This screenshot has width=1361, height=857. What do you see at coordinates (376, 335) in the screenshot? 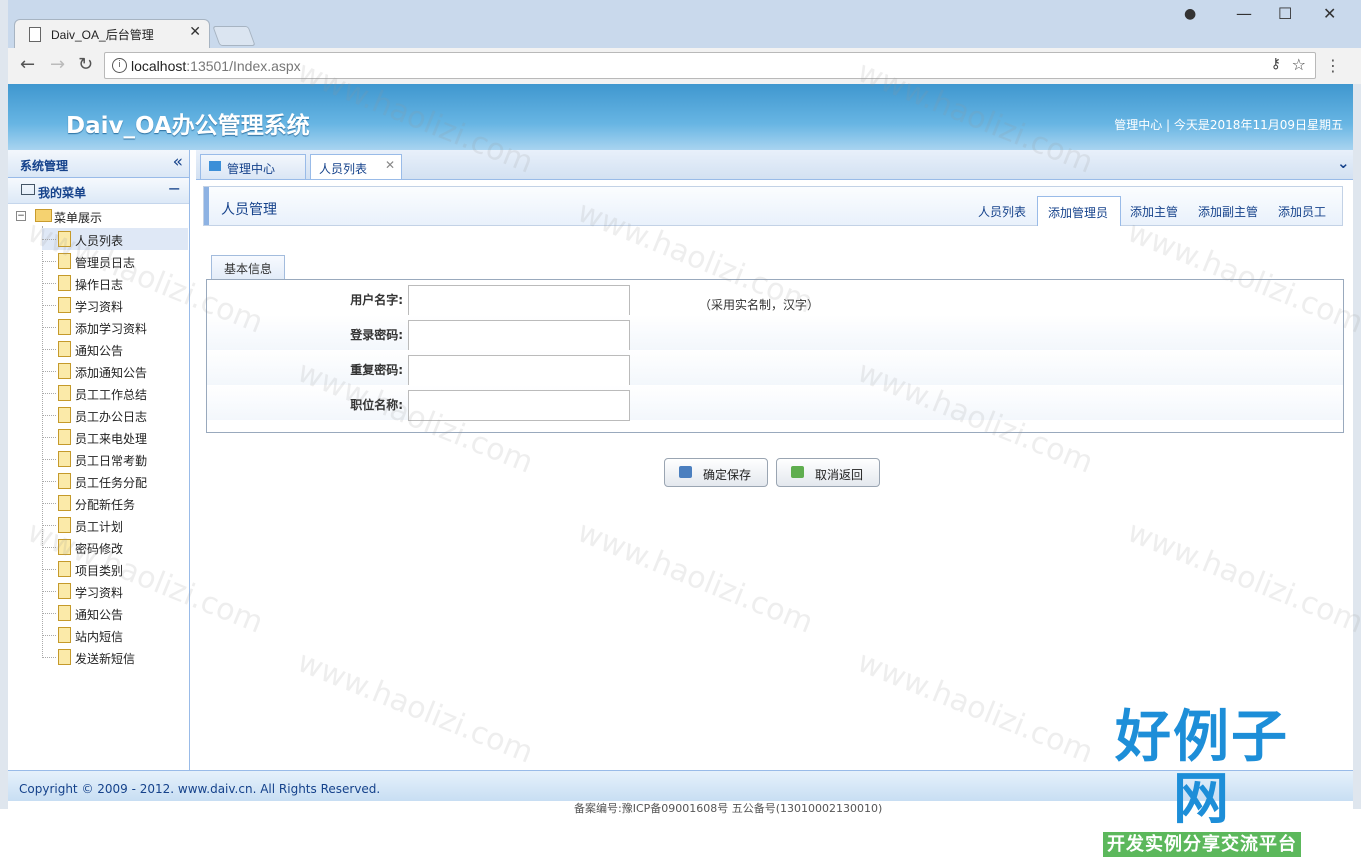
I see `field-label: 登录密码:` at bounding box center [376, 335].